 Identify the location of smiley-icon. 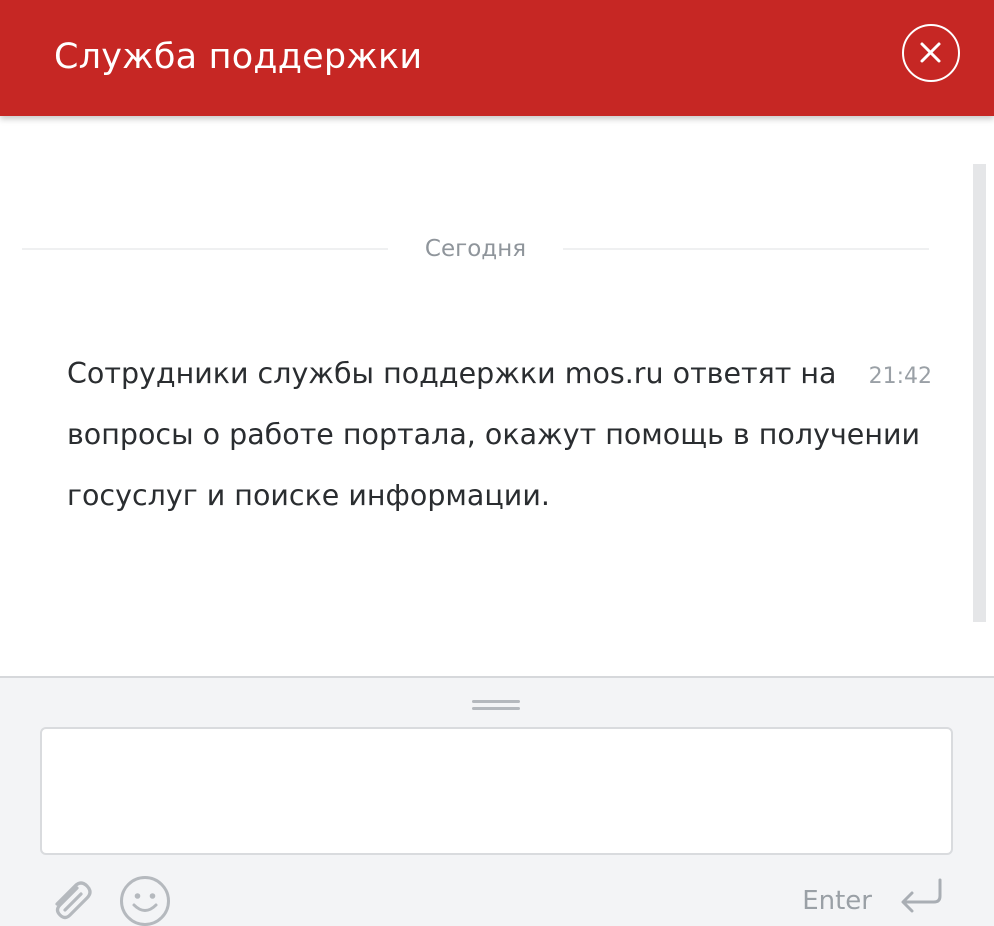
(145, 901).